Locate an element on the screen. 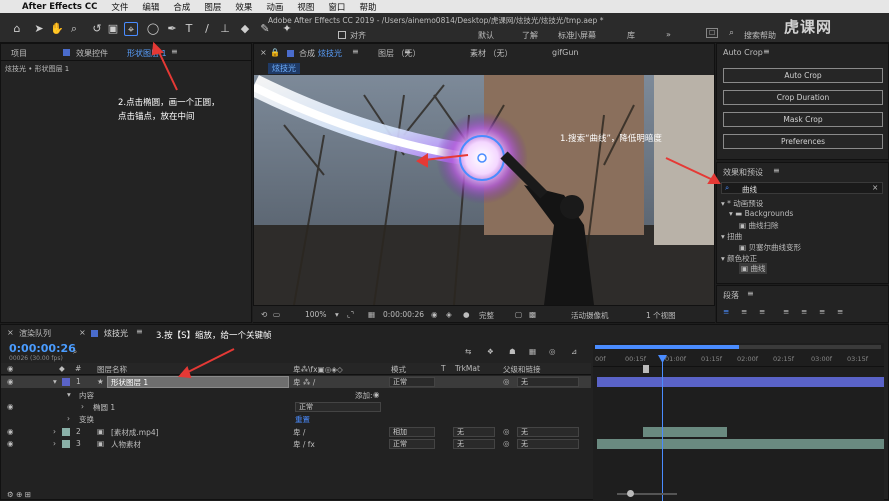 The height and width of the screenshot is (501, 889). color-channel-icon: ● is located at coordinates (466, 314).